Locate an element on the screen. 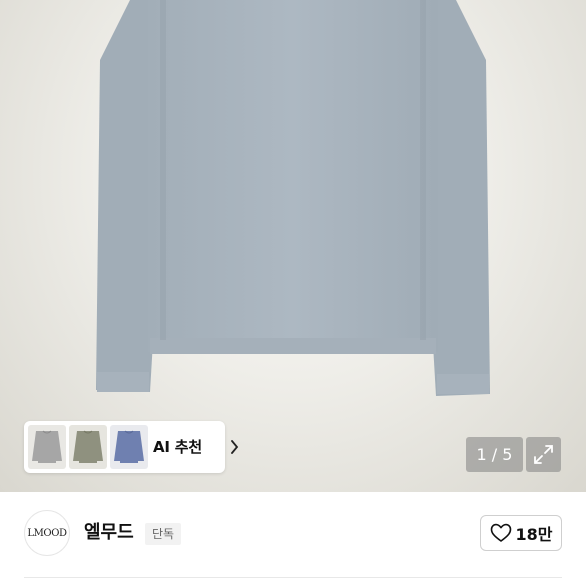  grey-sweater-thumbnail is located at coordinates (47, 447).